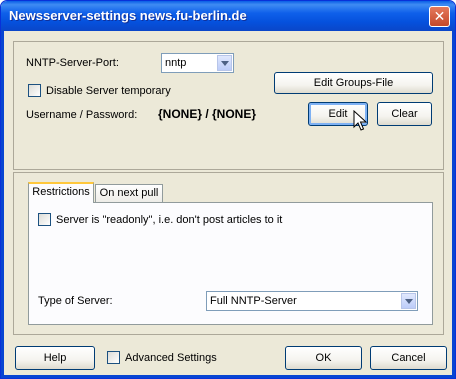 This screenshot has height=379, width=456. What do you see at coordinates (129, 193) in the screenshot?
I see `tab-on-next-pull: On next pull` at bounding box center [129, 193].